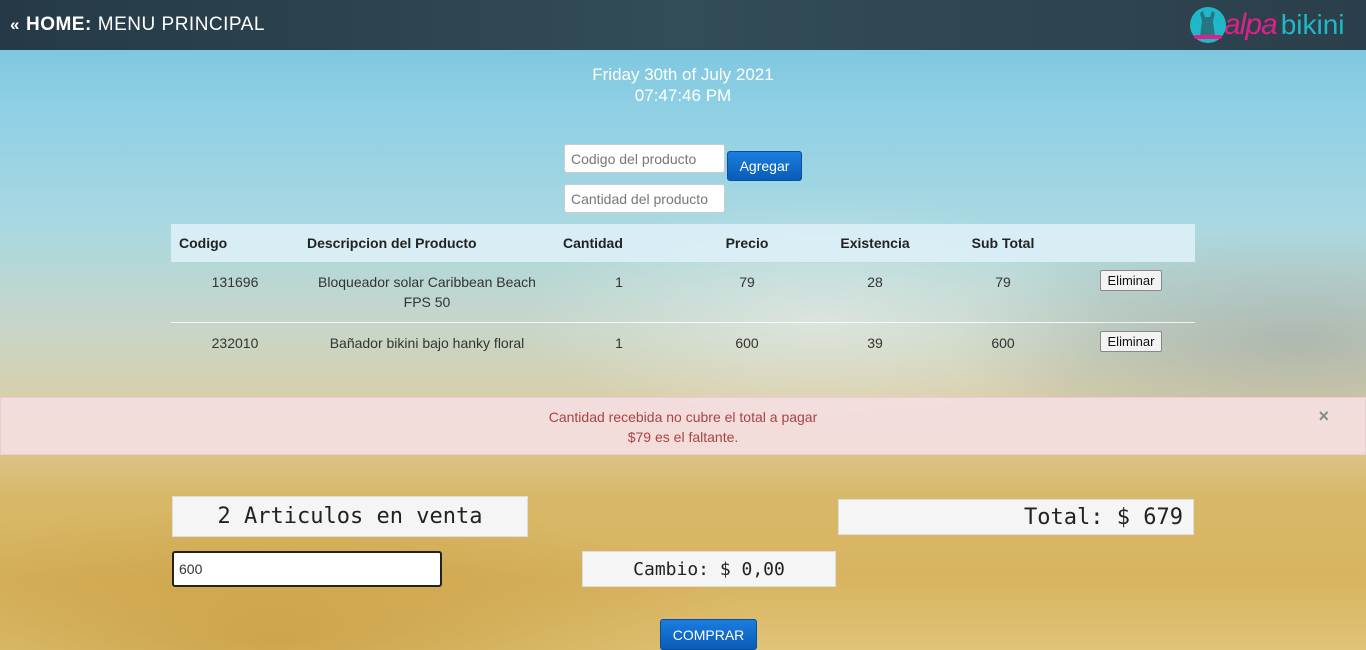  I want to click on cell-stock: 39, so click(875, 343).